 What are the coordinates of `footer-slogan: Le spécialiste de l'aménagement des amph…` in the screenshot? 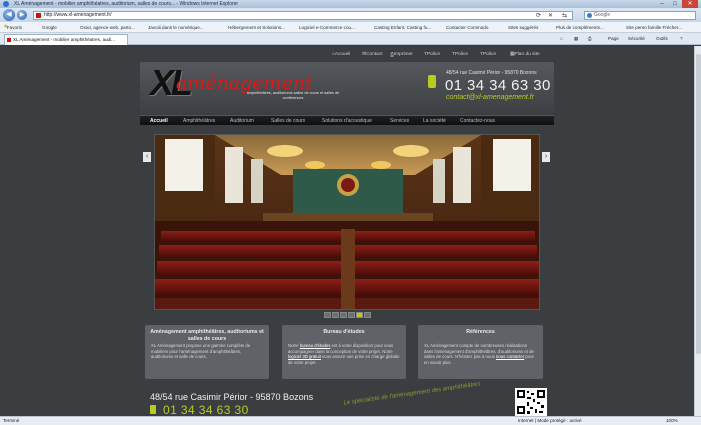 It's located at (412, 394).